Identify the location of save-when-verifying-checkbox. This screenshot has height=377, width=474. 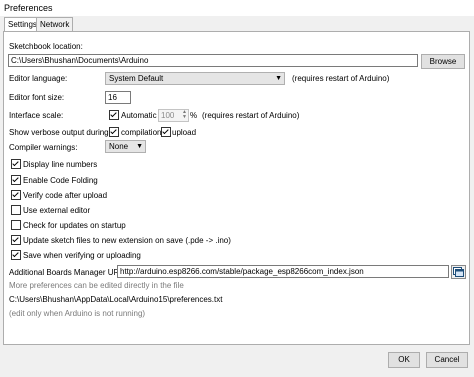
(16, 255).